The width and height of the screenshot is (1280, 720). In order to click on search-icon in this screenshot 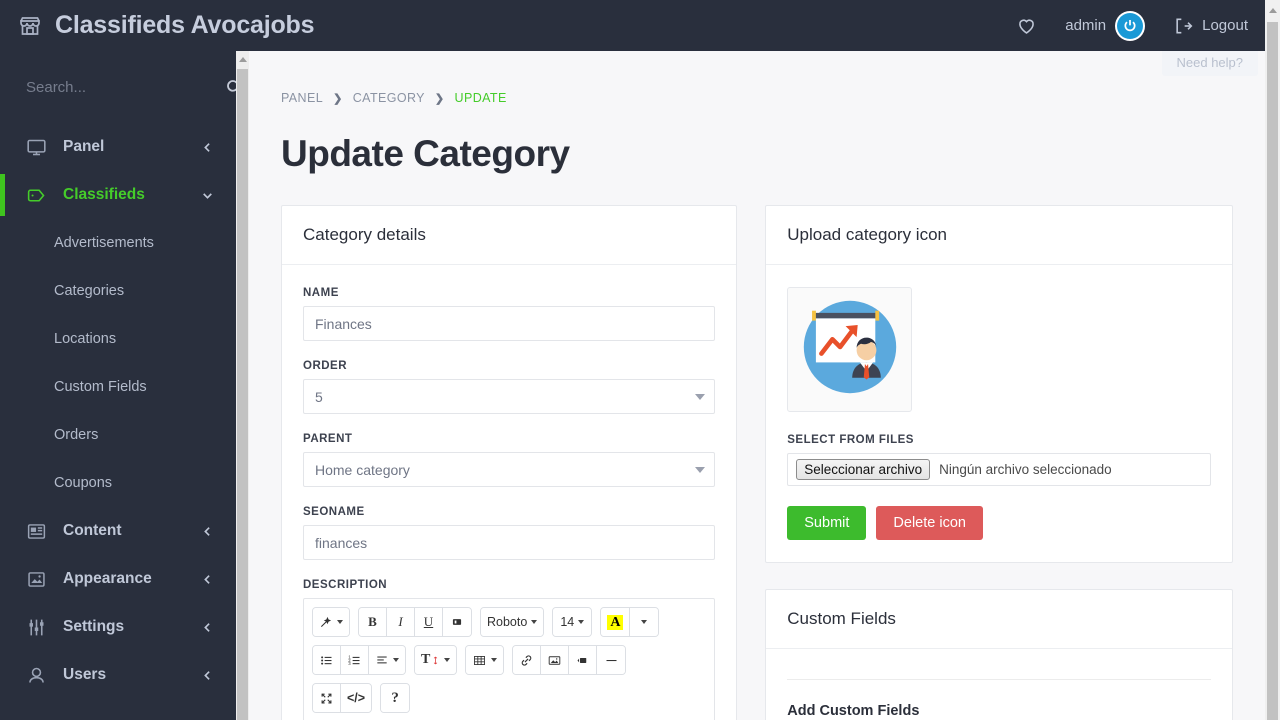, I will do `click(230, 87)`.